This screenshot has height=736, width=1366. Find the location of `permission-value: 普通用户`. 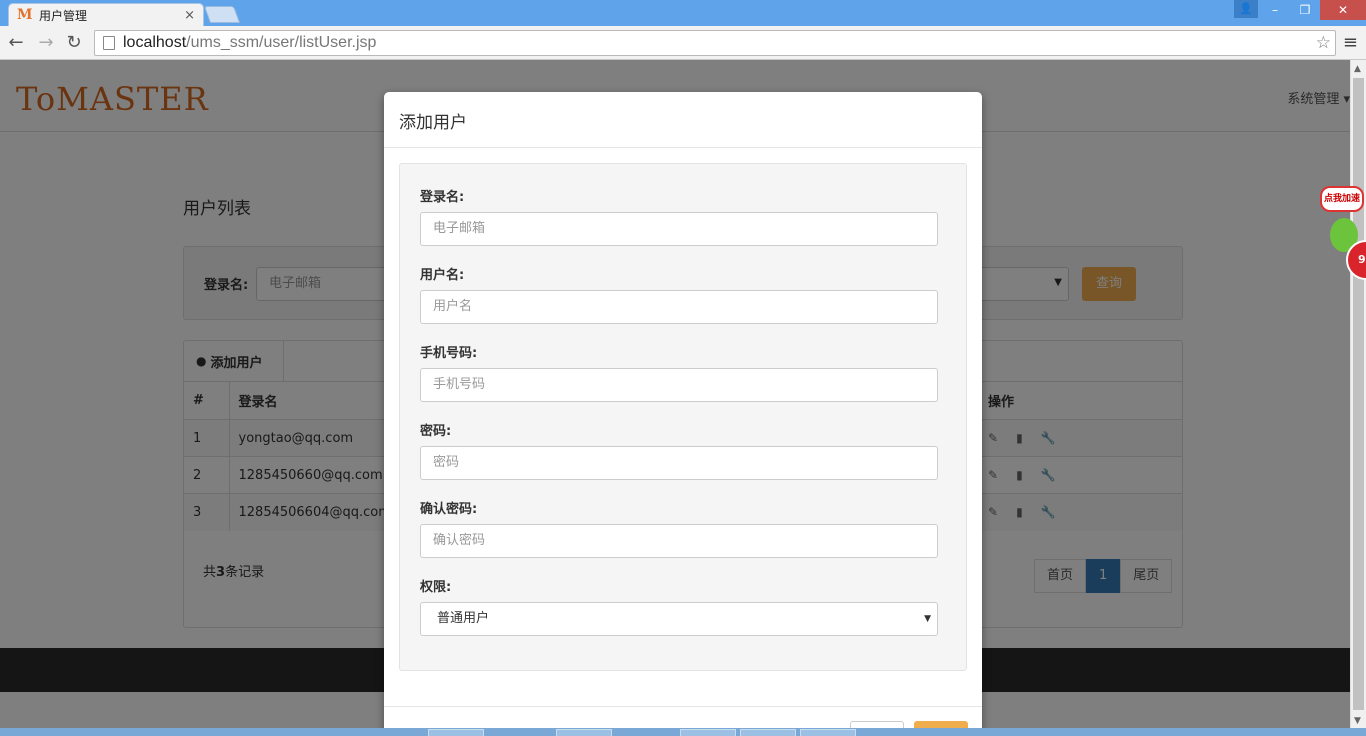

permission-value: 普通用户 is located at coordinates (463, 618).